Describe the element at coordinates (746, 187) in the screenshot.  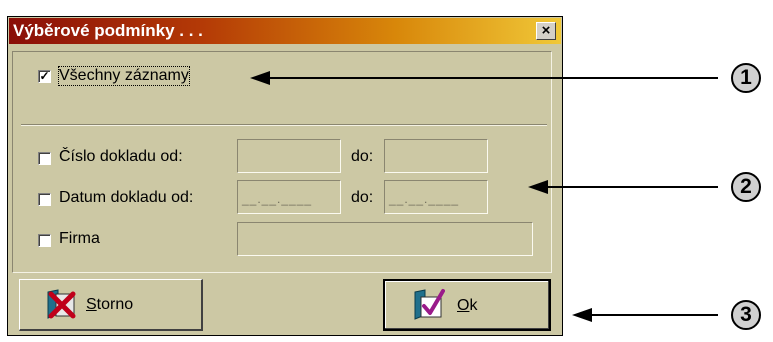
I see `callout-2: 2` at that location.